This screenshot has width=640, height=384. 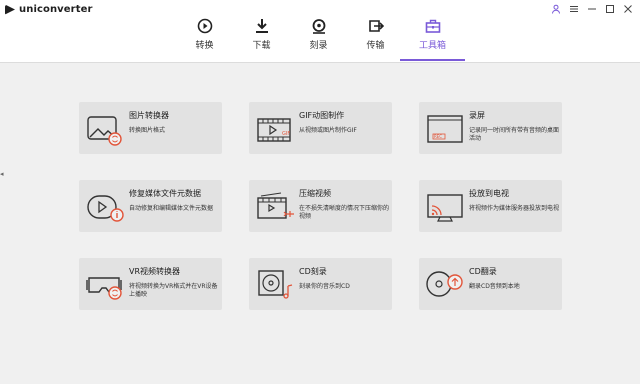 I want to click on tool-cd-ripper: CD翻录 翻录CD音频到本地, so click(x=490, y=284).